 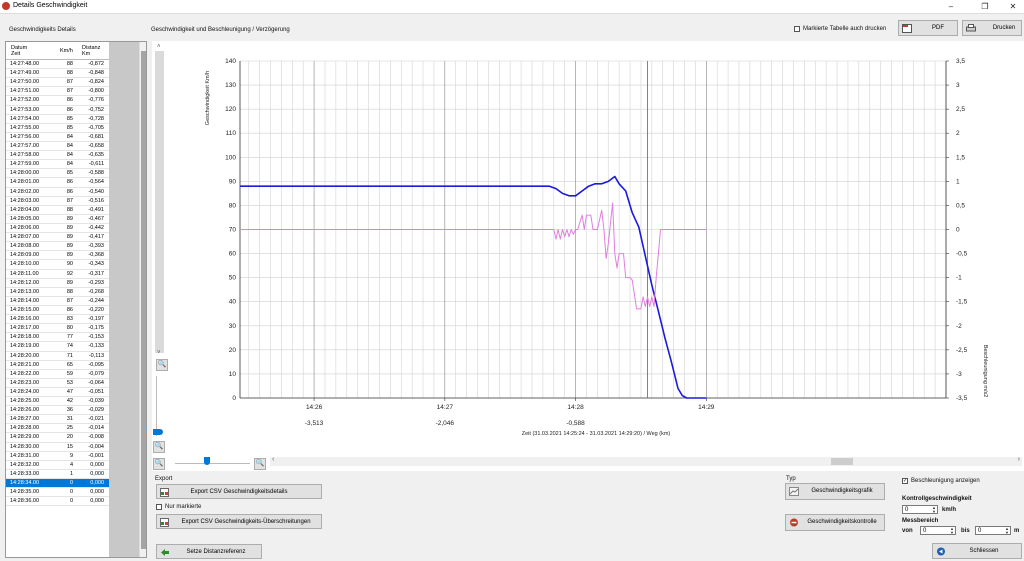 I want to click on hzoom-slider-thumb, so click(x=207, y=461).